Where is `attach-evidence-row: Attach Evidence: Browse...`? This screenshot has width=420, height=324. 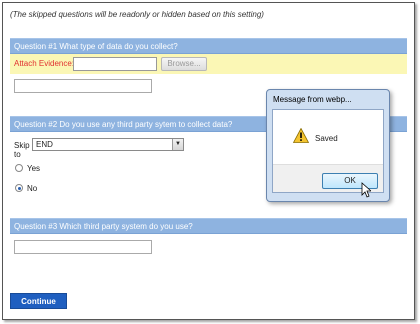 attach-evidence-row: Attach Evidence: Browse... is located at coordinates (208, 64).